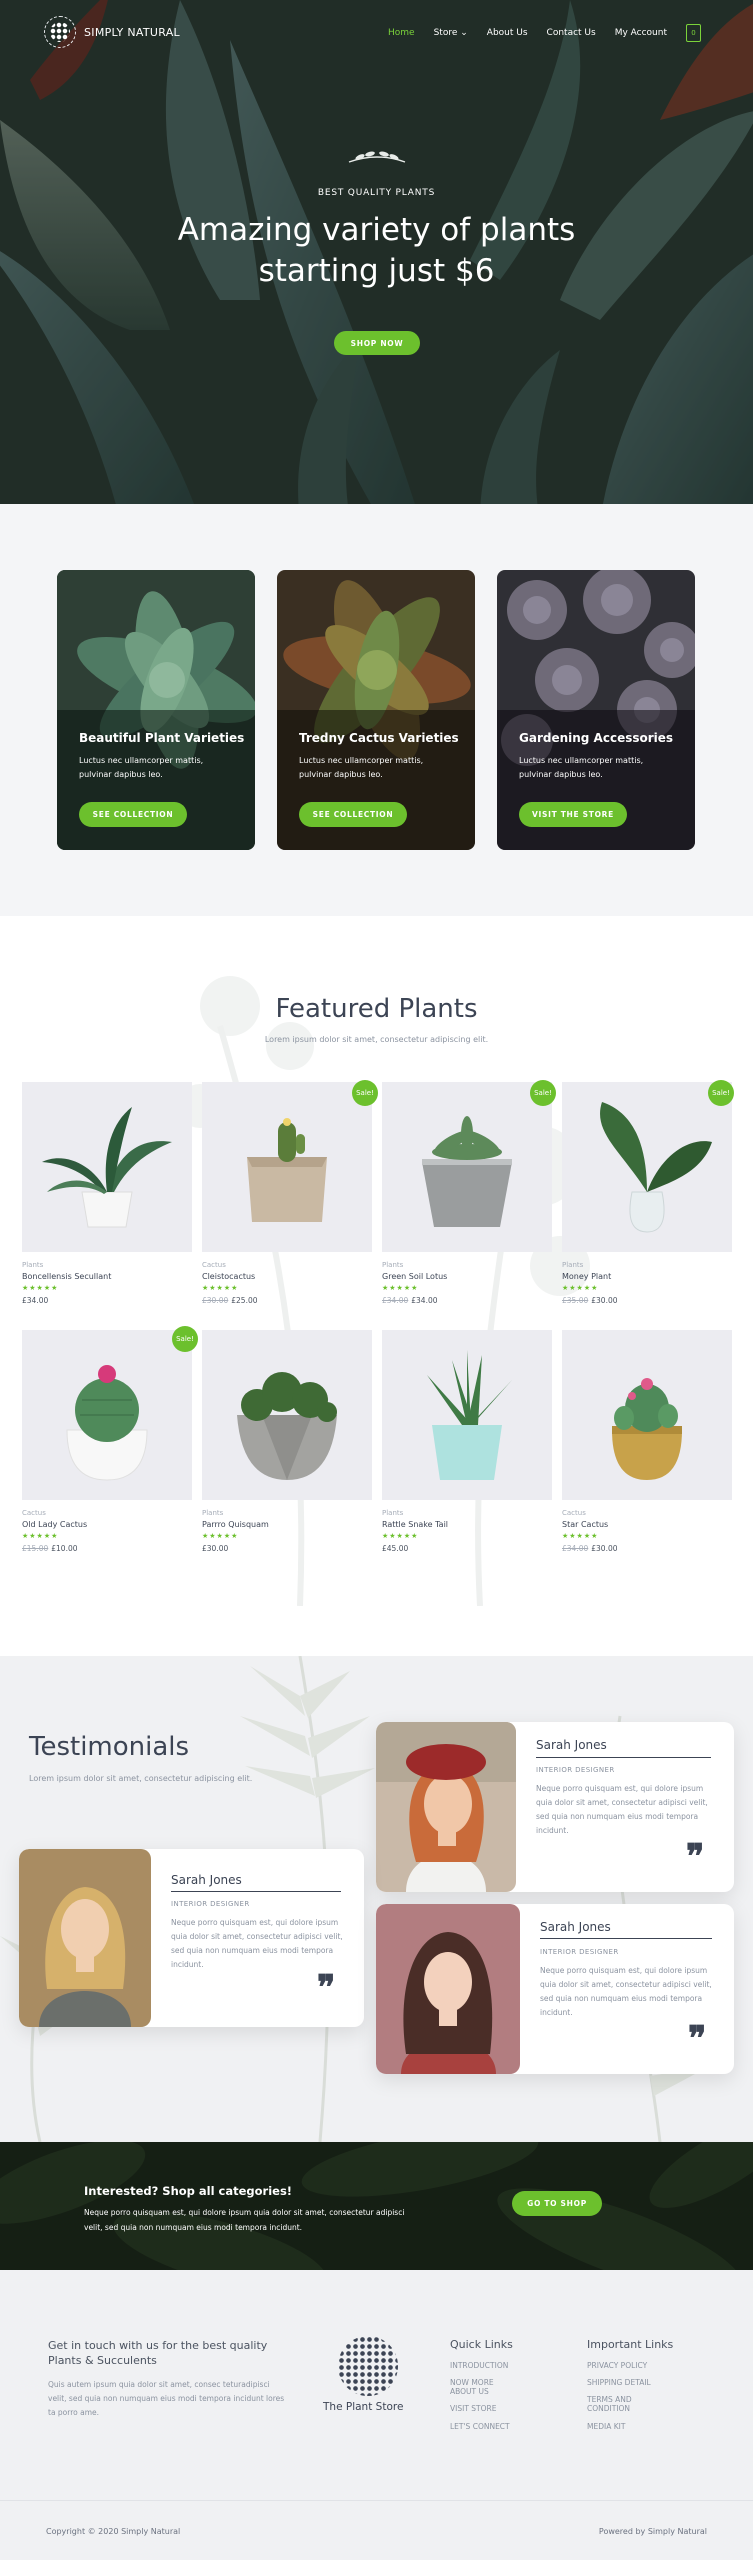 Image resolution: width=753 pixels, height=2560 pixels. Describe the element at coordinates (480, 2426) in the screenshot. I see `quick-link-connect: LET'S CONNECT` at that location.